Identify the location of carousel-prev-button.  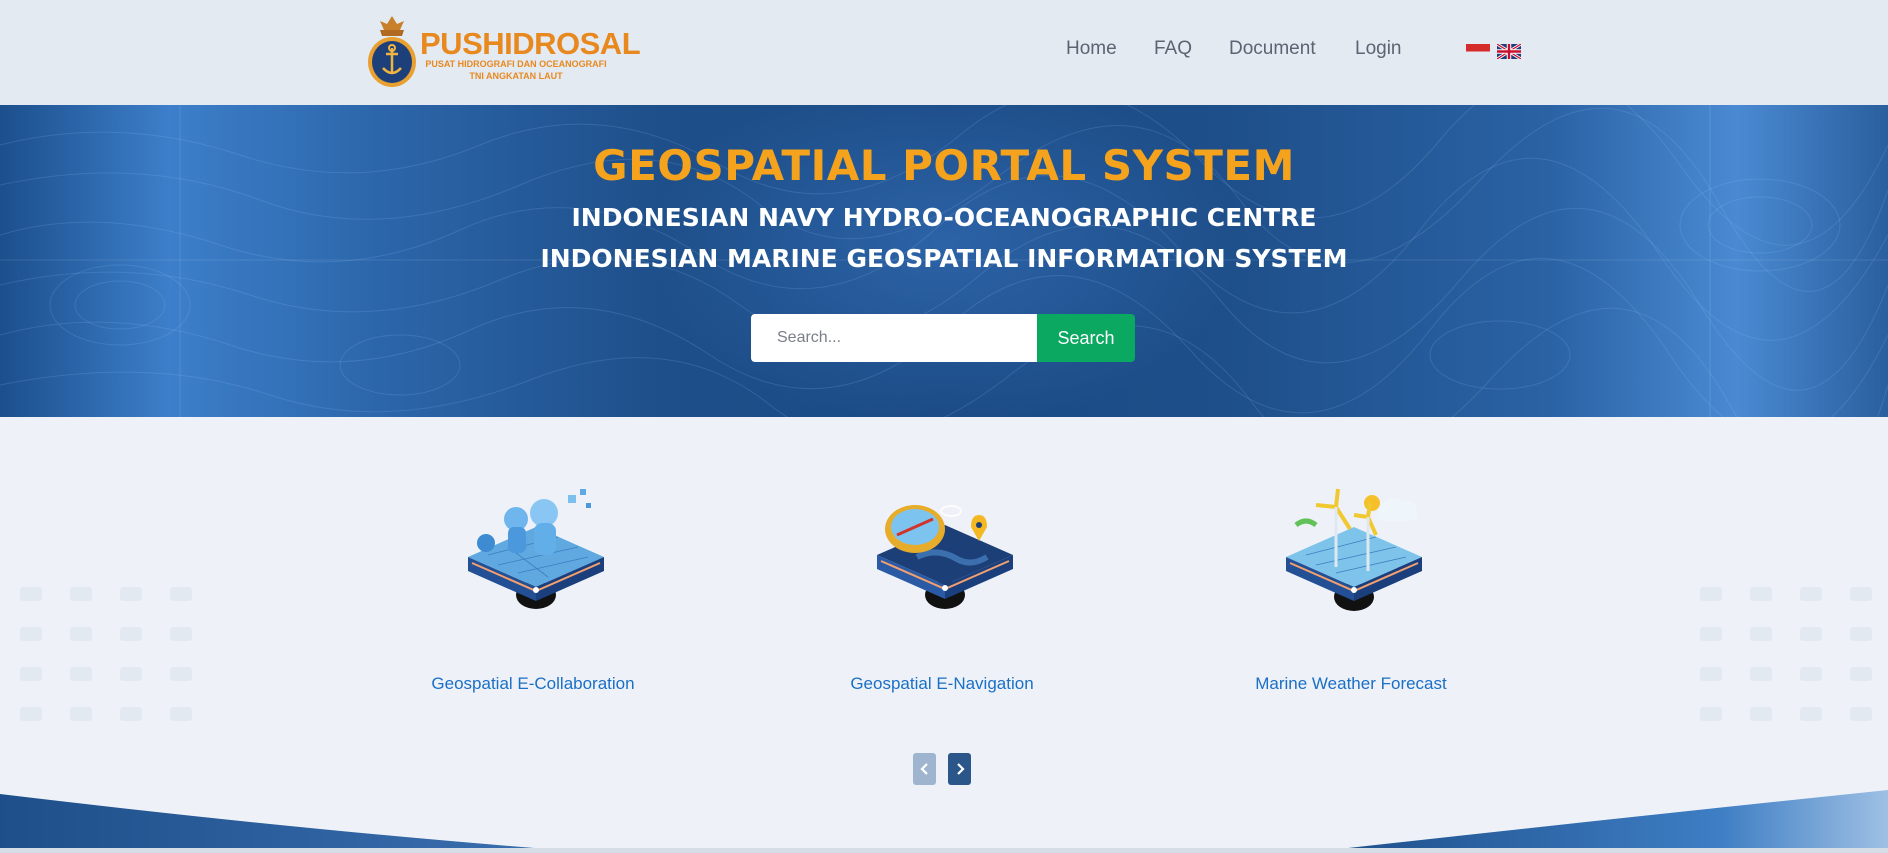
(924, 769).